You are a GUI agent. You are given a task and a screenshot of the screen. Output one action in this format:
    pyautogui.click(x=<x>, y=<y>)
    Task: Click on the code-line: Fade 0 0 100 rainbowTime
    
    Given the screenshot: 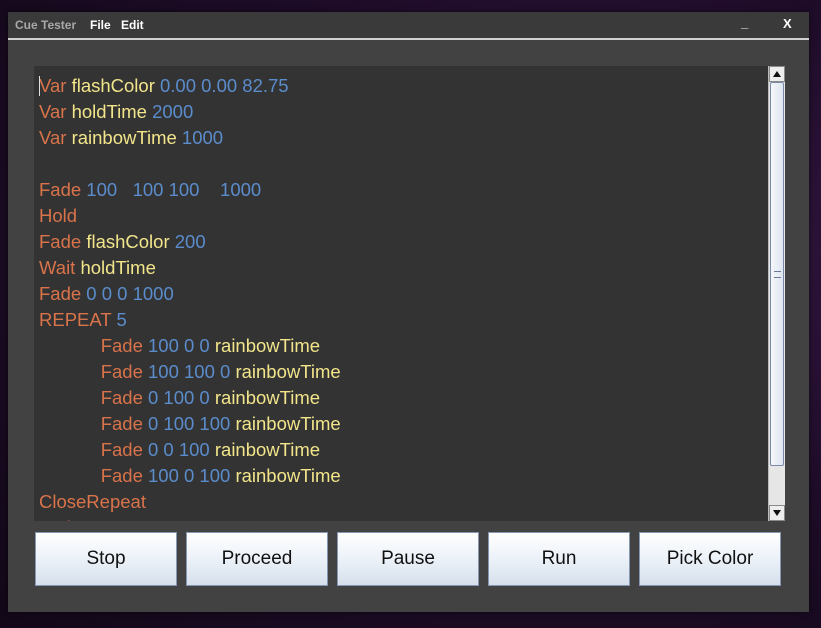 What is the action you would take?
    pyautogui.click(x=190, y=450)
    